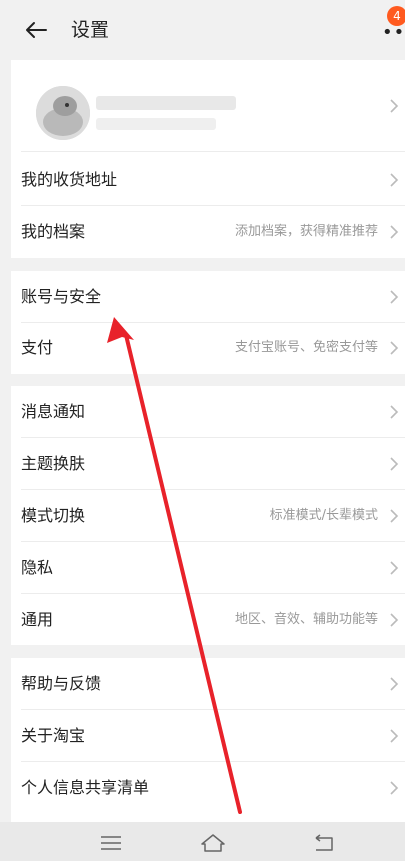 The width and height of the screenshot is (405, 861). What do you see at coordinates (208, 684) in the screenshot?
I see `help-feedback-row: 帮助与反馈` at bounding box center [208, 684].